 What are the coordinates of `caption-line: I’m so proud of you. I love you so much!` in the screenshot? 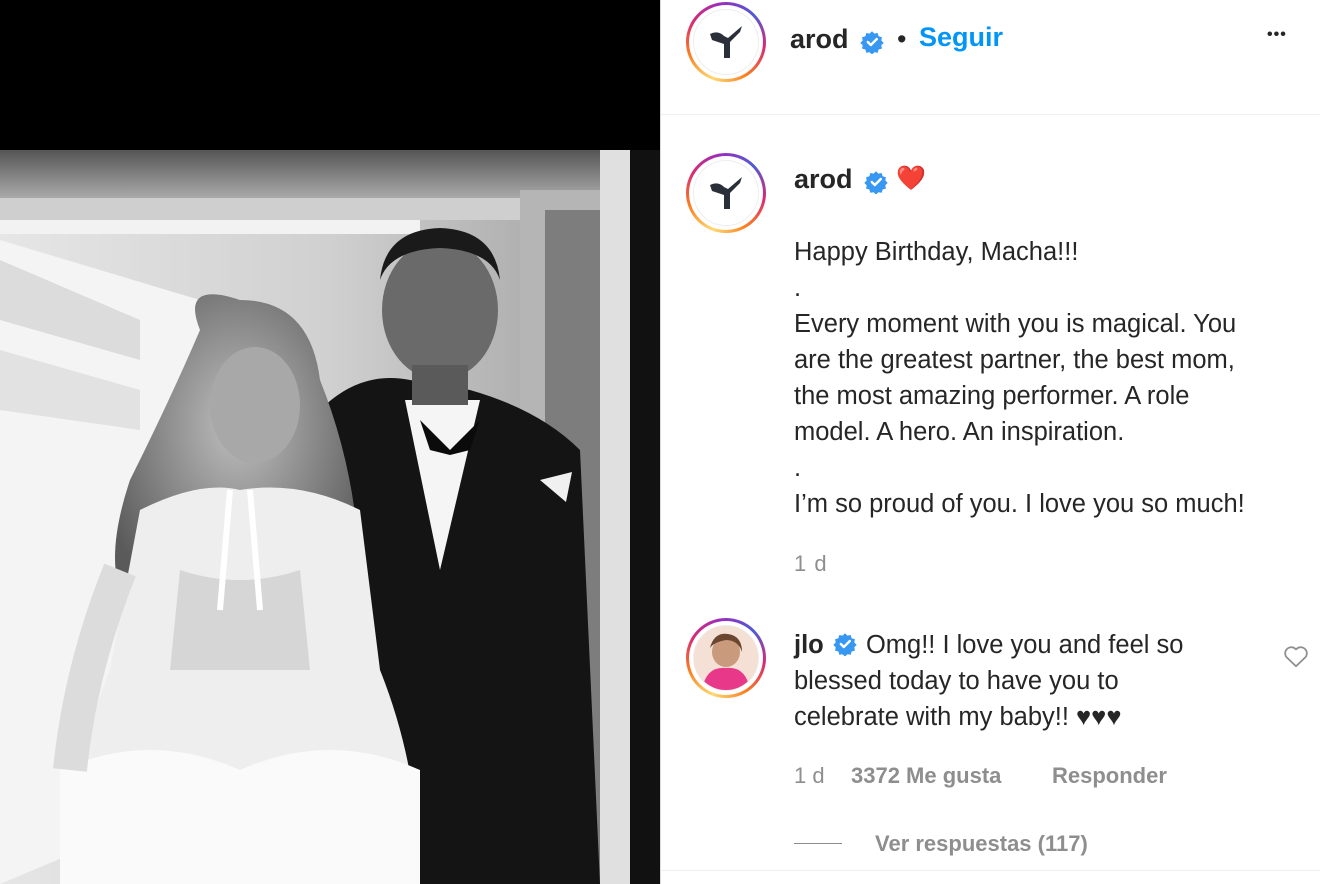 It's located at (1019, 504).